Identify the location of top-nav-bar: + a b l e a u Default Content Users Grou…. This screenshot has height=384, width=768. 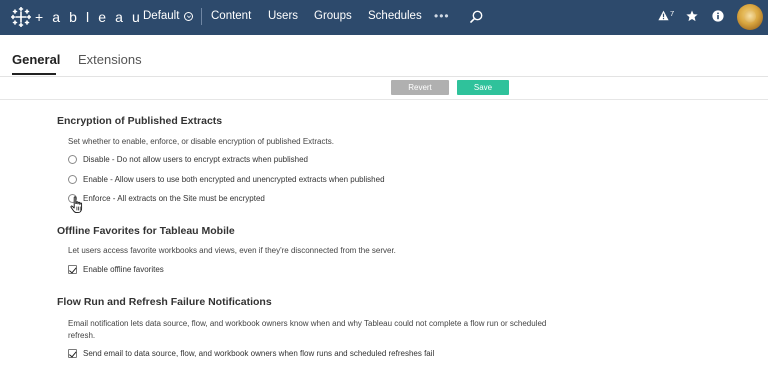
(384, 17).